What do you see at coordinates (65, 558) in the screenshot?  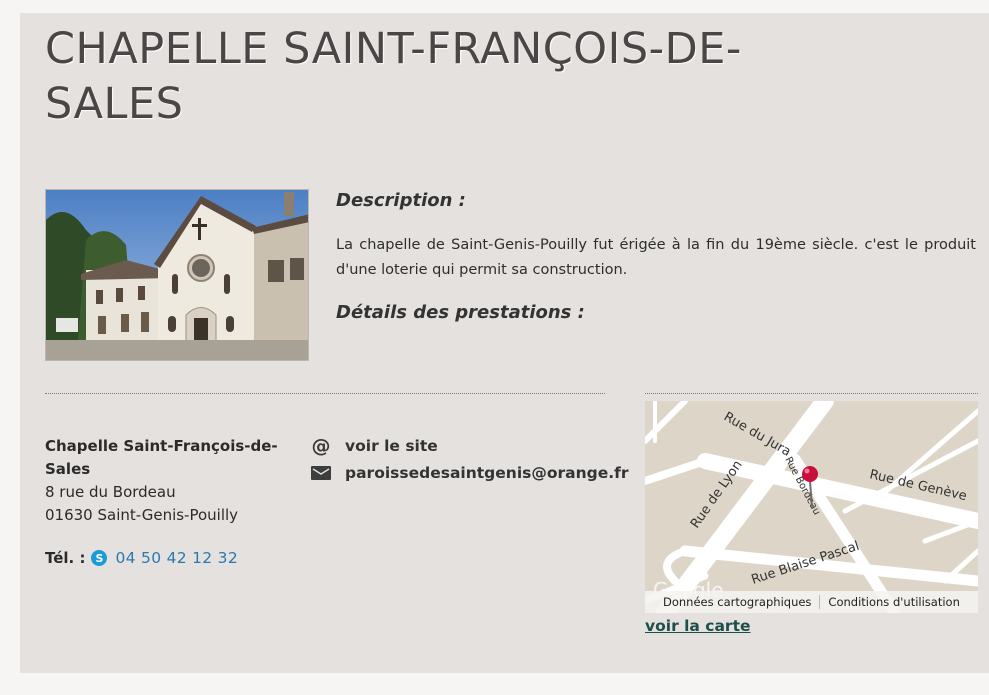 I see `phone-label: Tél. :` at bounding box center [65, 558].